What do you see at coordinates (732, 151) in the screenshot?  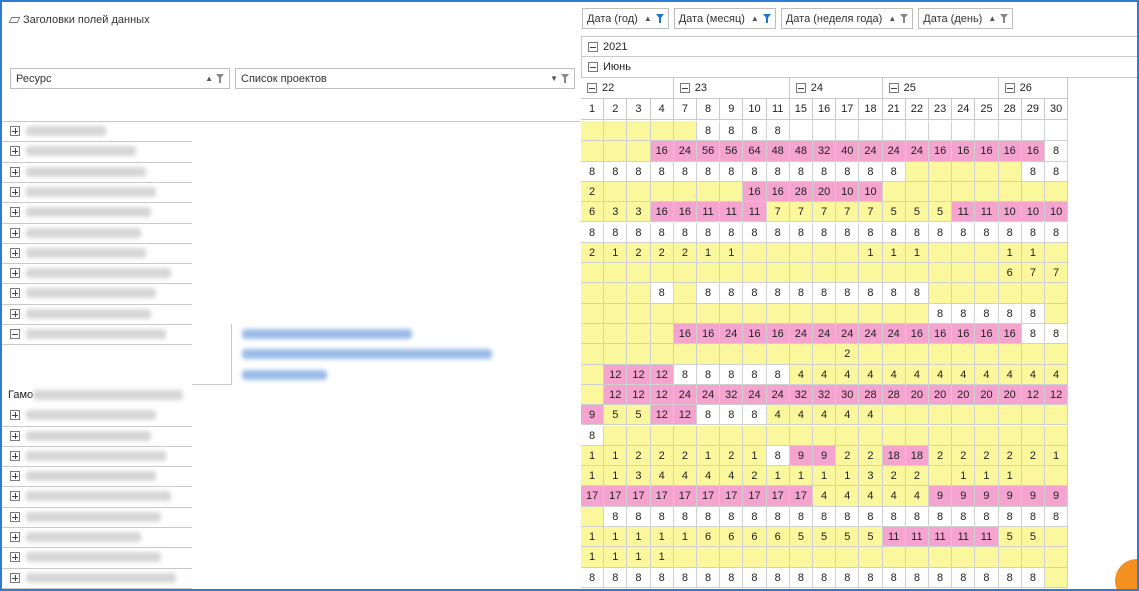 I see `data-cell: 56` at bounding box center [732, 151].